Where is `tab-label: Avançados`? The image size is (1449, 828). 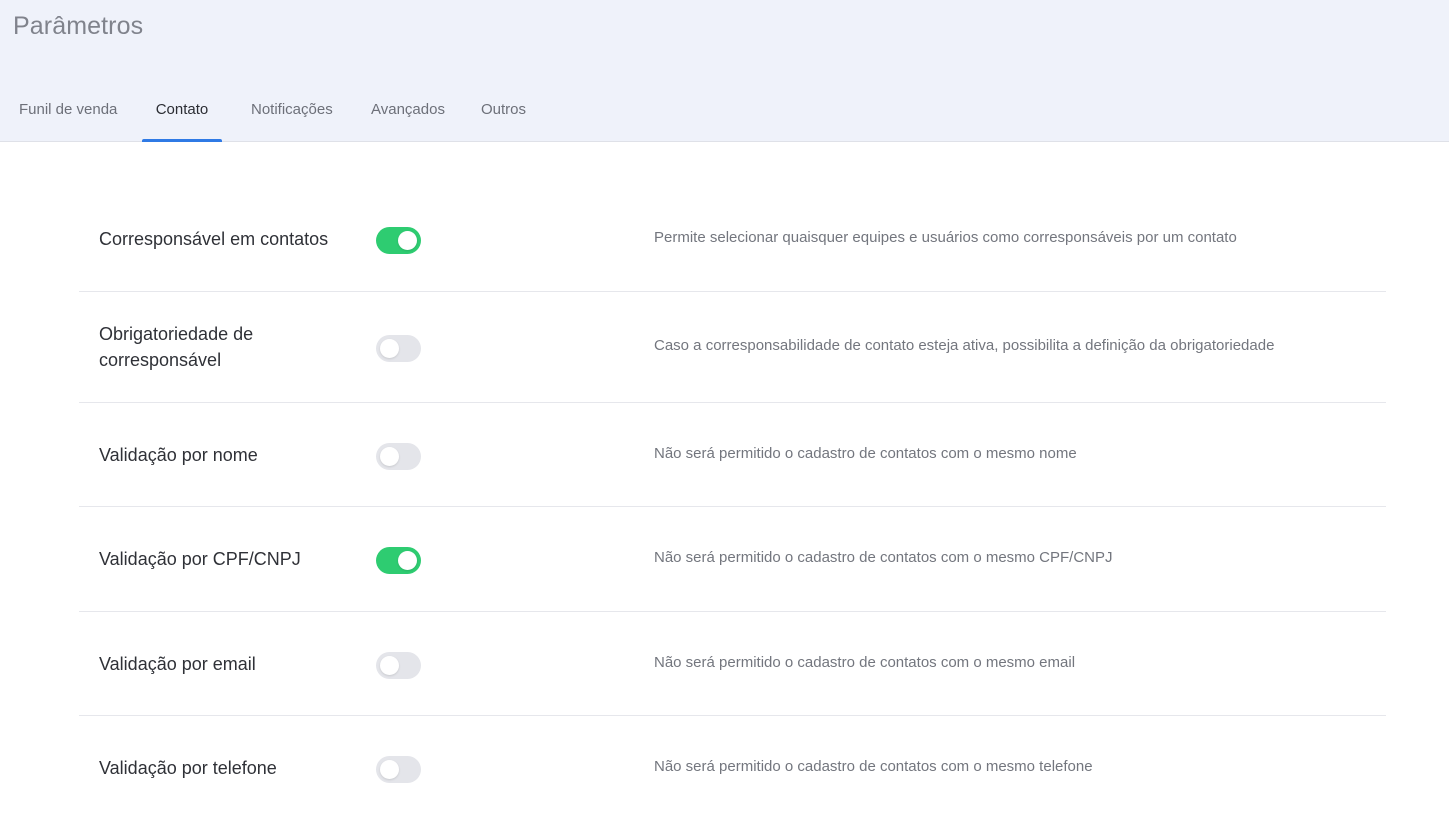
tab-label: Avançados is located at coordinates (408, 109).